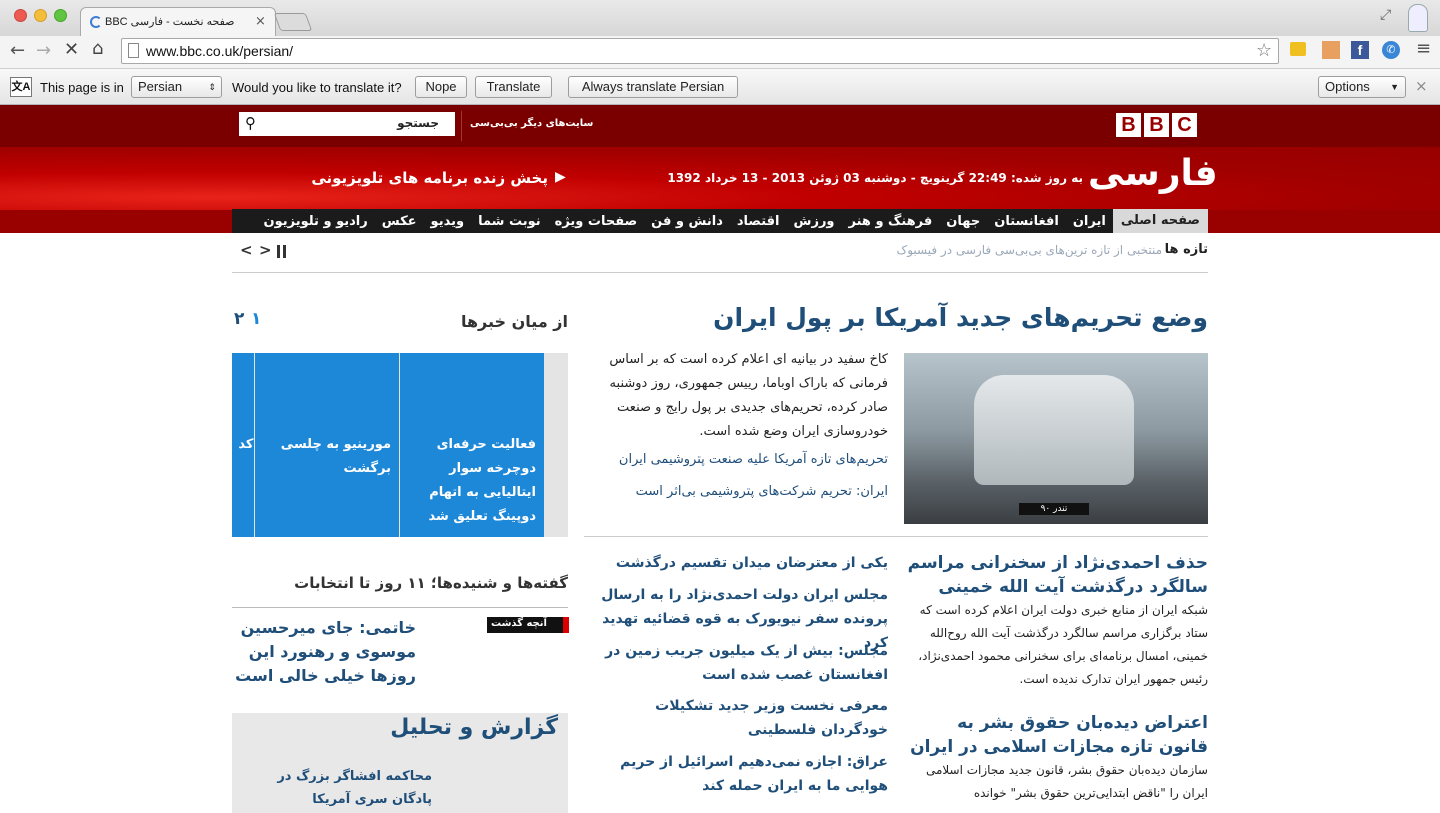 The image size is (1440, 813). What do you see at coordinates (160, 86) in the screenshot?
I see `language-value: Persian` at bounding box center [160, 86].